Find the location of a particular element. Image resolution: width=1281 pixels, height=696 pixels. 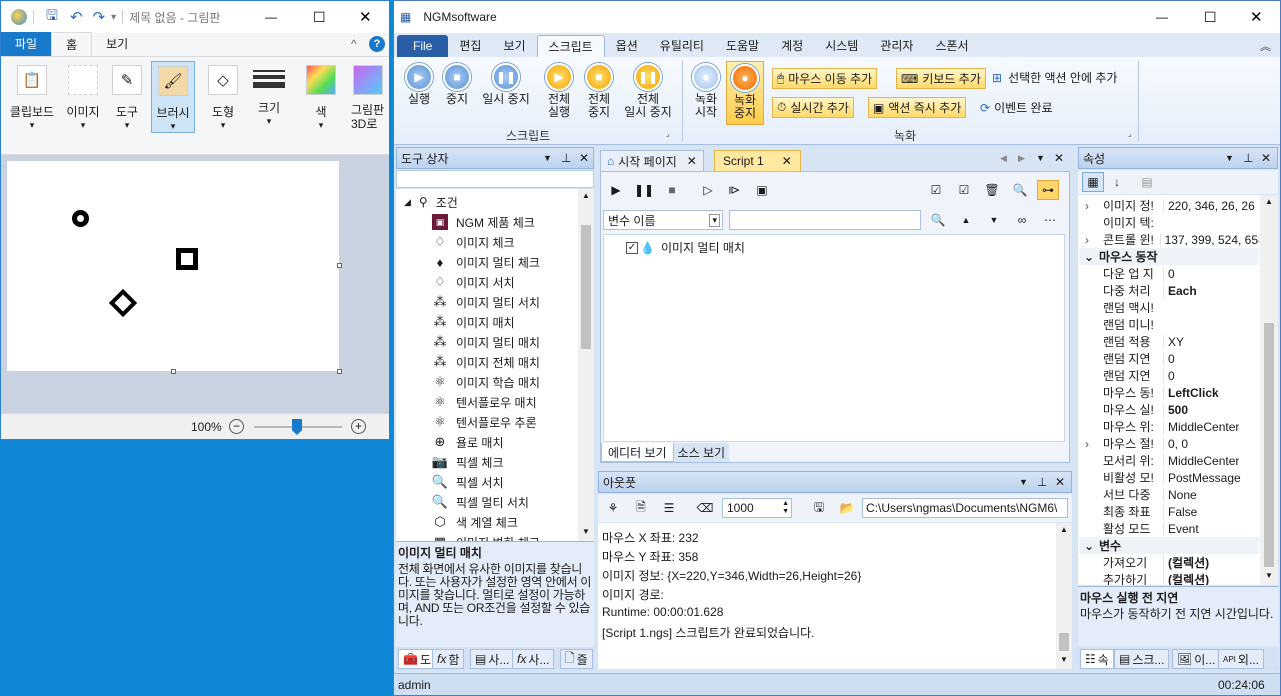

output-scrollbar: ▲ ▼ is located at coordinates (1064, 596).